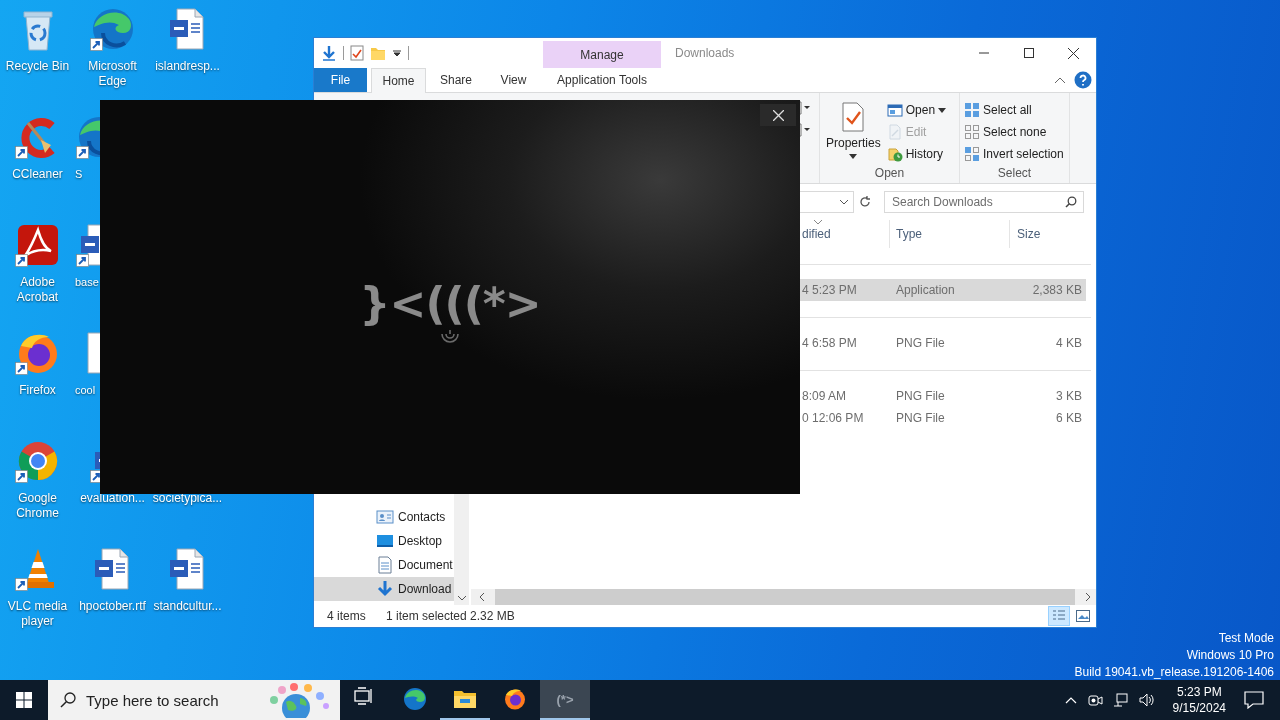  Describe the element at coordinates (949, 234) in the screenshot. I see `column-header: Type` at that location.